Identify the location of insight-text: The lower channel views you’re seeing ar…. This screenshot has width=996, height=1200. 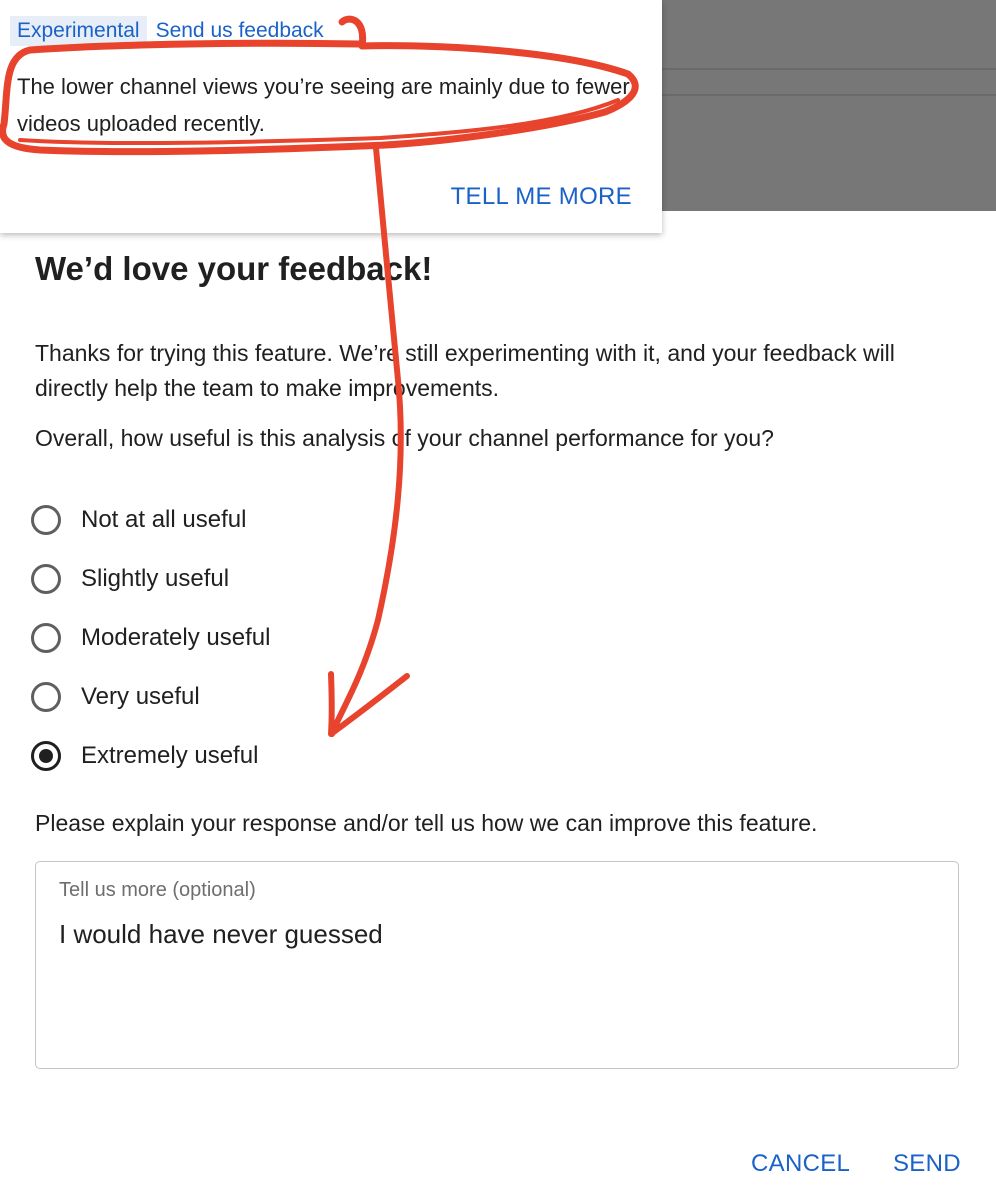
(323, 105).